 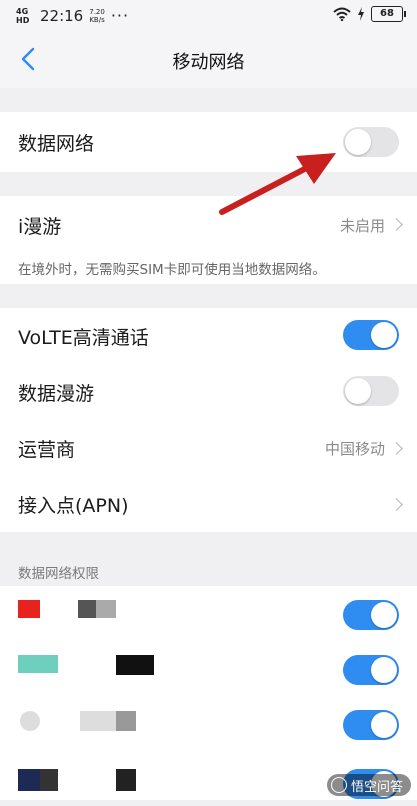 What do you see at coordinates (47, 450) in the screenshot?
I see `carrier-label: 运营商` at bounding box center [47, 450].